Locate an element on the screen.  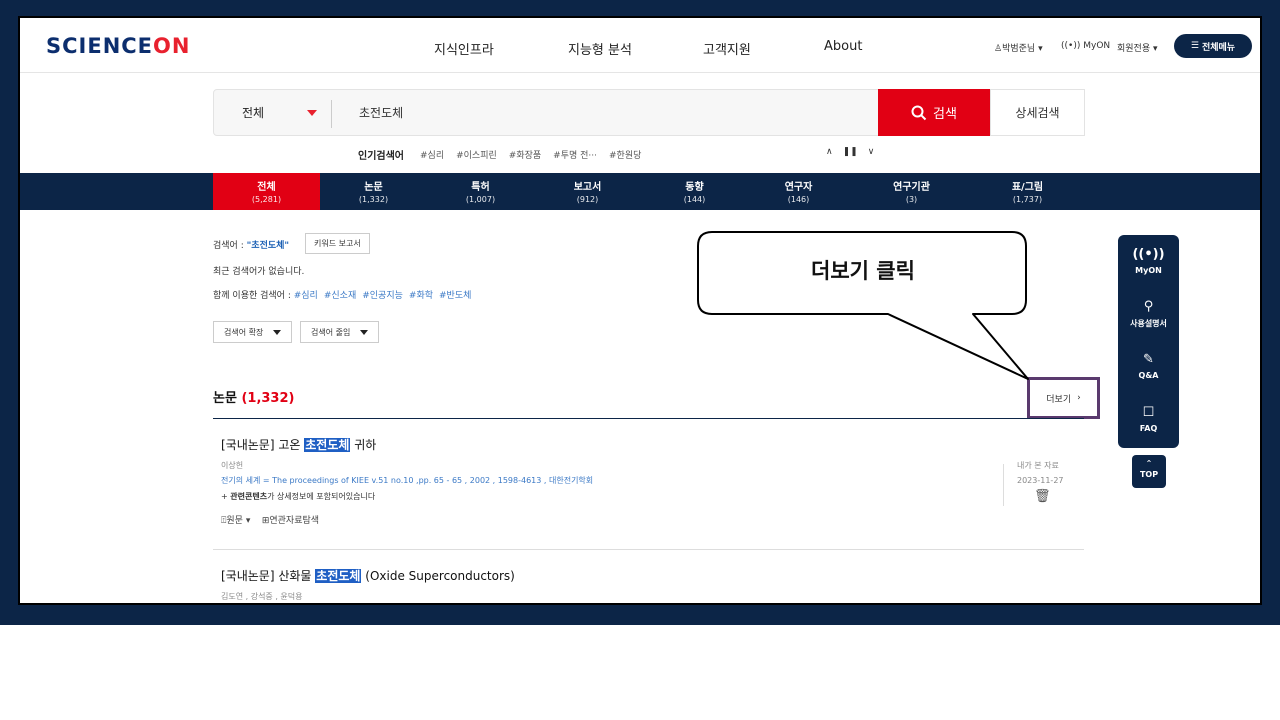
callout-text: 더보기 클릭 is located at coordinates (863, 271).